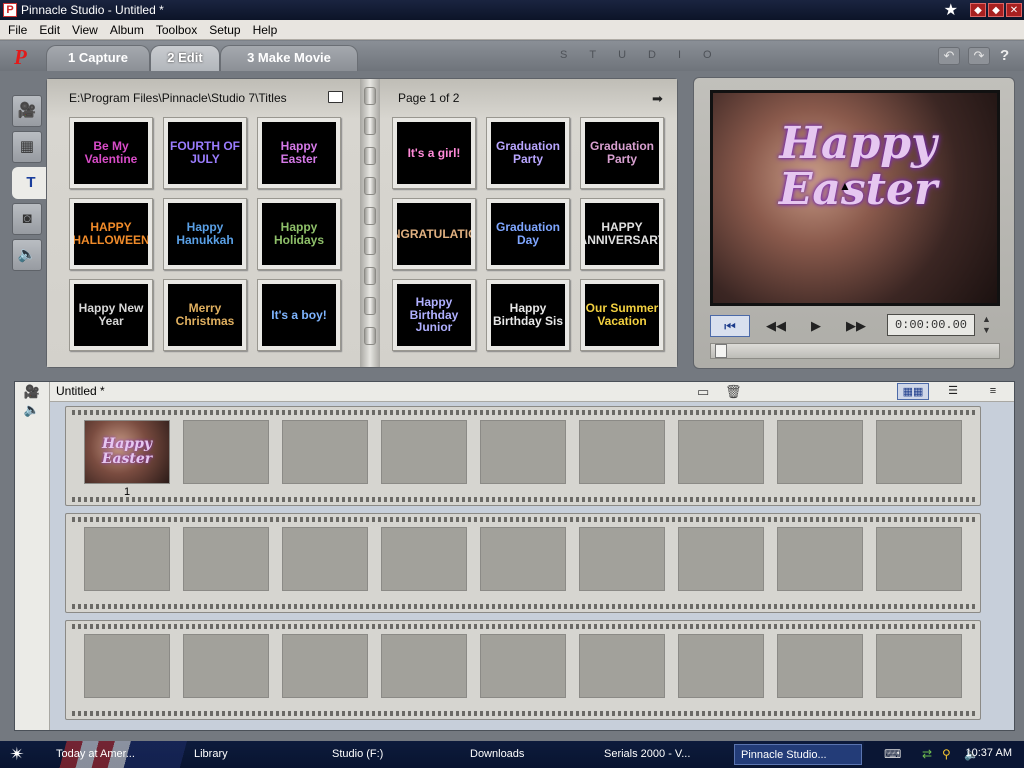  I want to click on timecode-field: 0:00:00.00, so click(931, 325).